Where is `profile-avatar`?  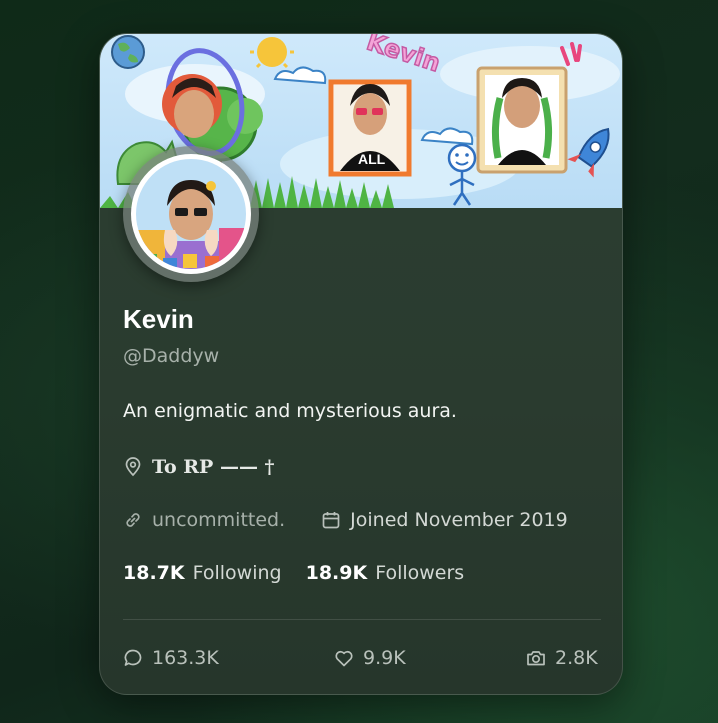 profile-avatar is located at coordinates (191, 214).